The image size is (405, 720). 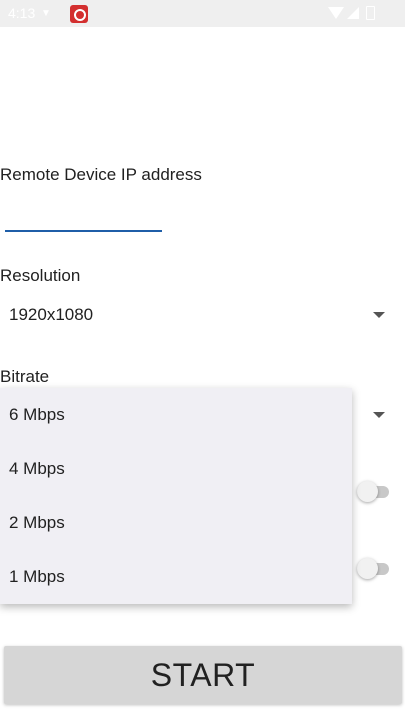 What do you see at coordinates (79, 14) in the screenshot?
I see `app-notification-icon` at bounding box center [79, 14].